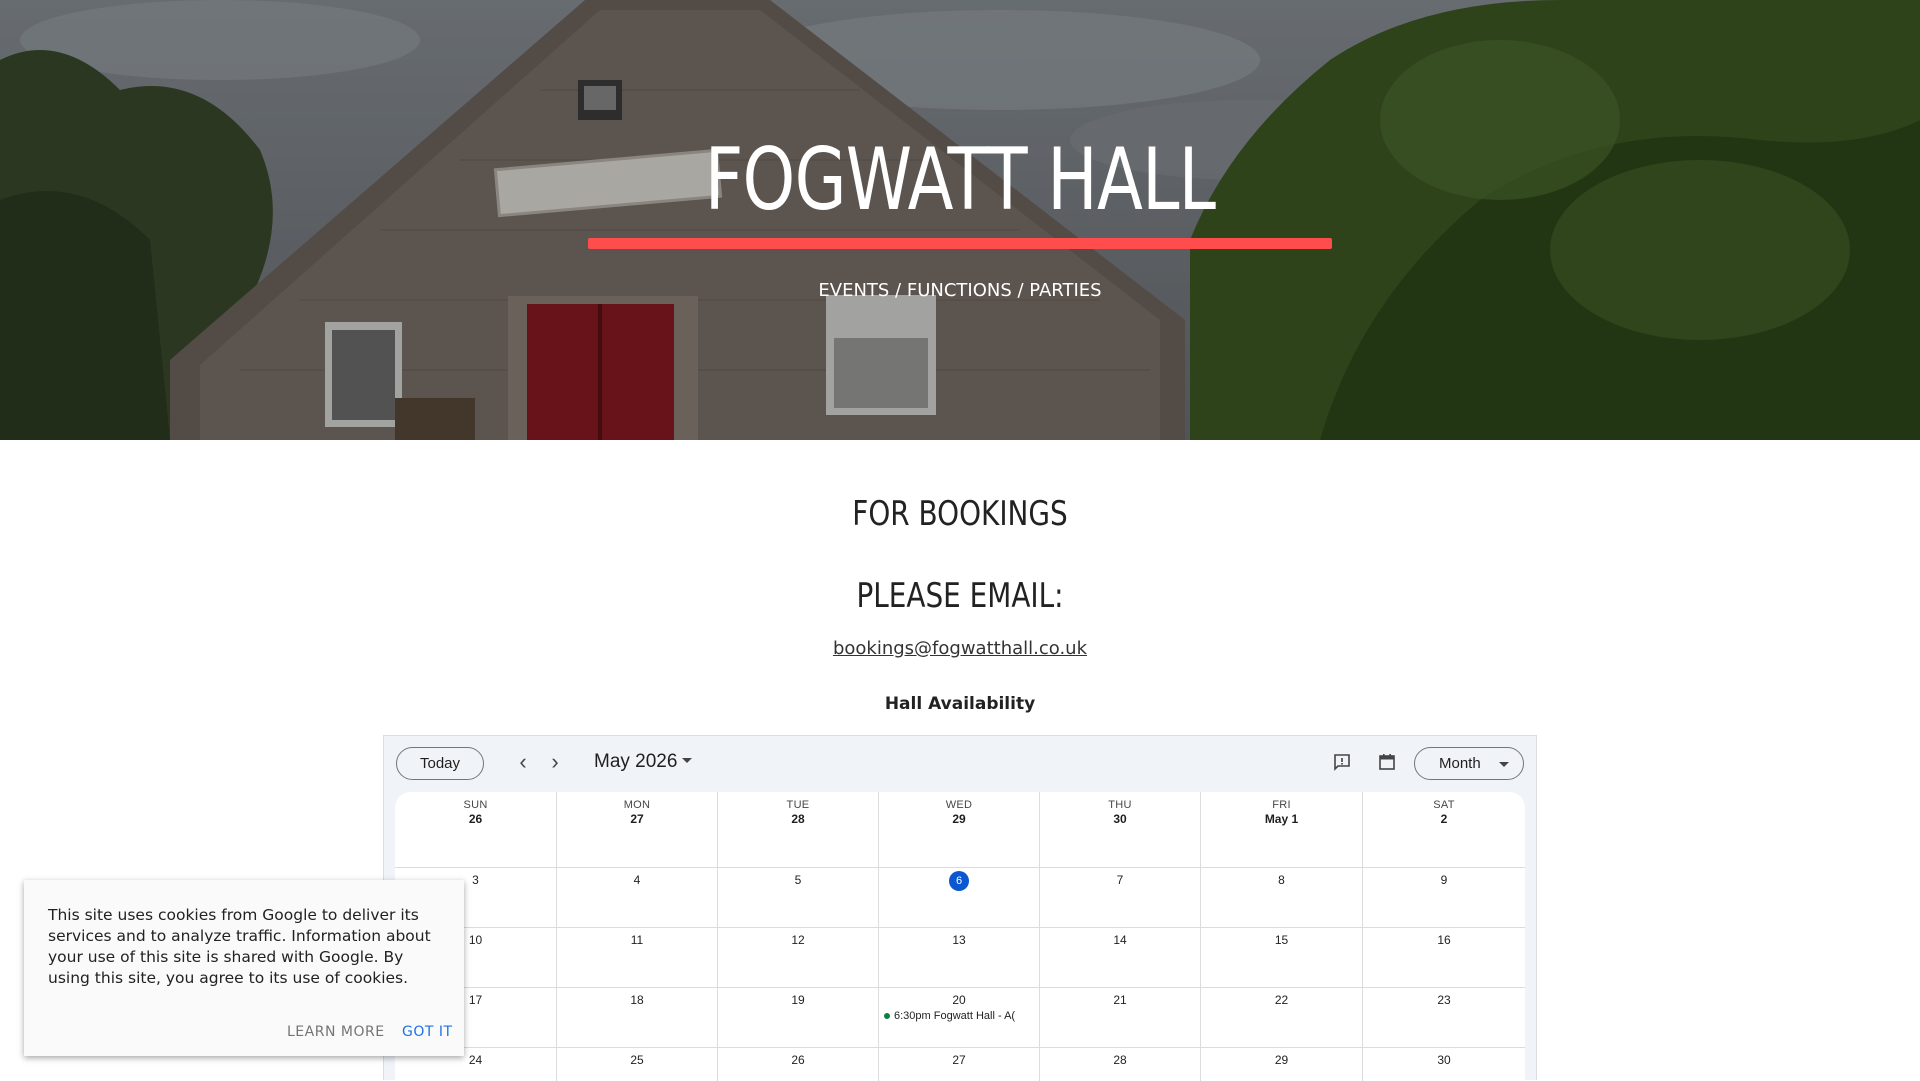  What do you see at coordinates (1460, 763) in the screenshot?
I see `view-label: Month` at bounding box center [1460, 763].